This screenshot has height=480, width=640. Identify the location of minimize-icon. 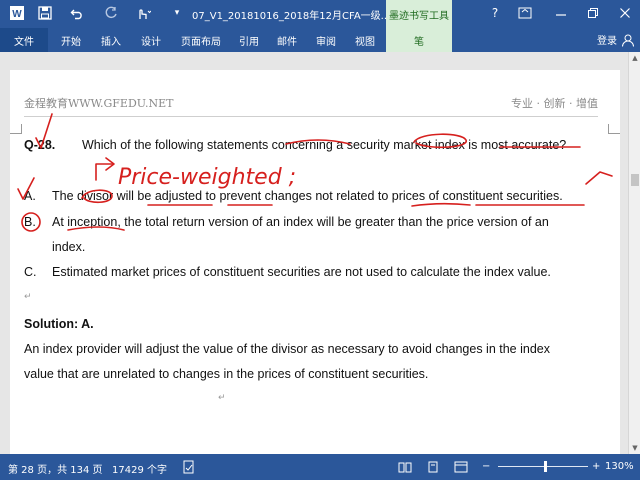
(561, 13).